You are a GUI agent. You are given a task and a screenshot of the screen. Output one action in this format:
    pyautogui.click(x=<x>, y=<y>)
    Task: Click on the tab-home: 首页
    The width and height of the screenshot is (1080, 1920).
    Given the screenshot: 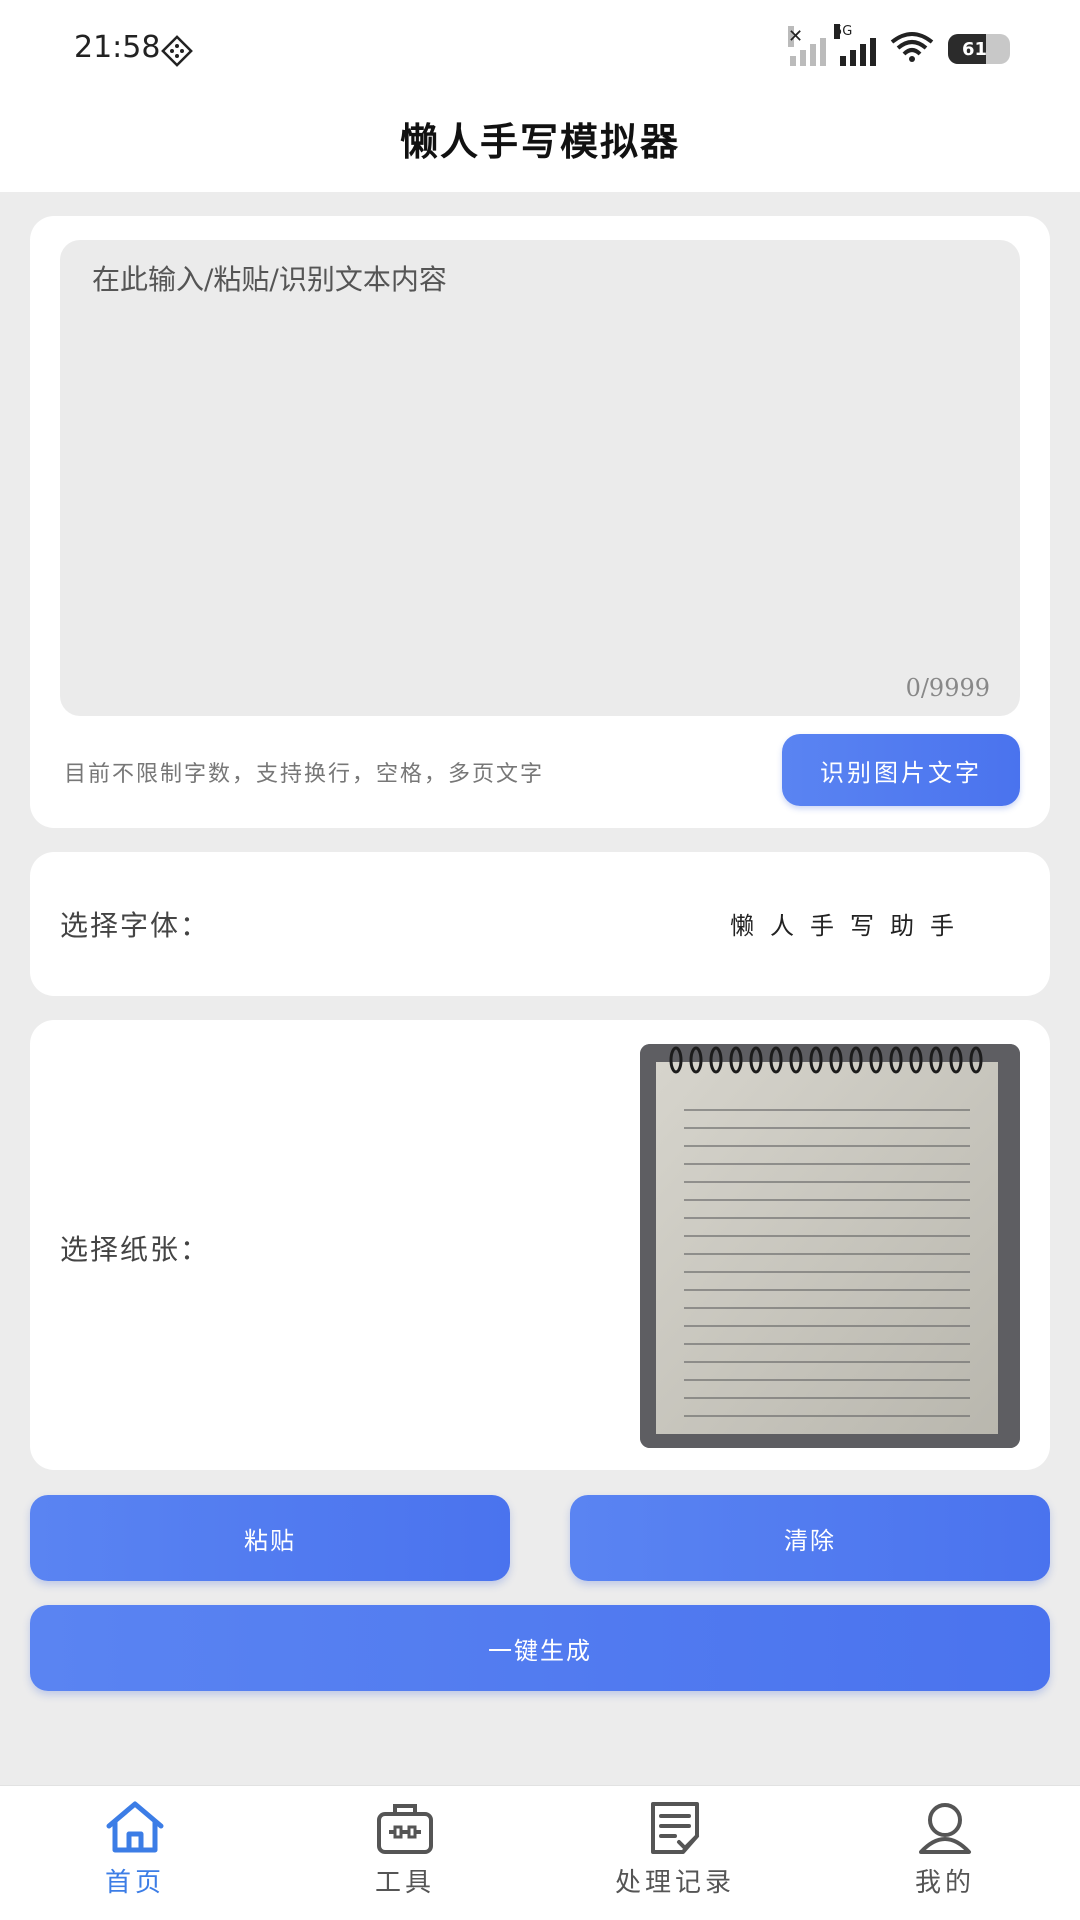 What is the action you would take?
    pyautogui.click(x=135, y=1853)
    